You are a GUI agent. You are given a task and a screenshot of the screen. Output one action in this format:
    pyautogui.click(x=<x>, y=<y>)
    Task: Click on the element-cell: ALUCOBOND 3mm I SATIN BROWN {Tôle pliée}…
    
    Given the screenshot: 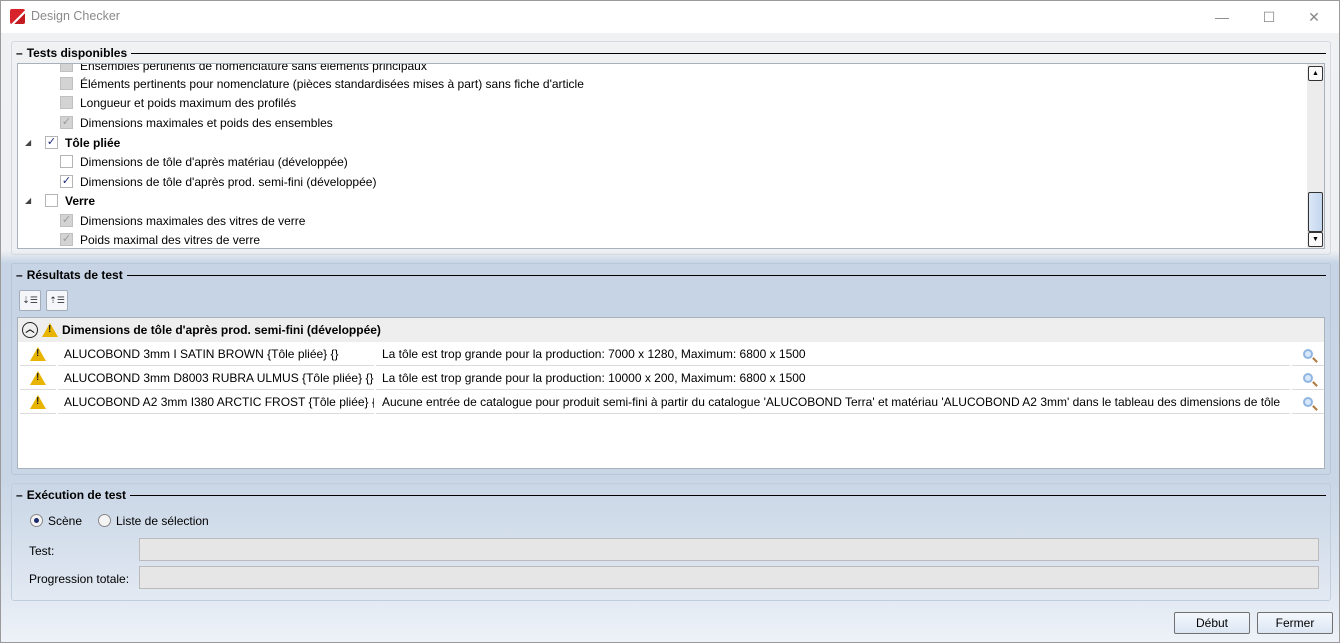 What is the action you would take?
    pyautogui.click(x=216, y=354)
    